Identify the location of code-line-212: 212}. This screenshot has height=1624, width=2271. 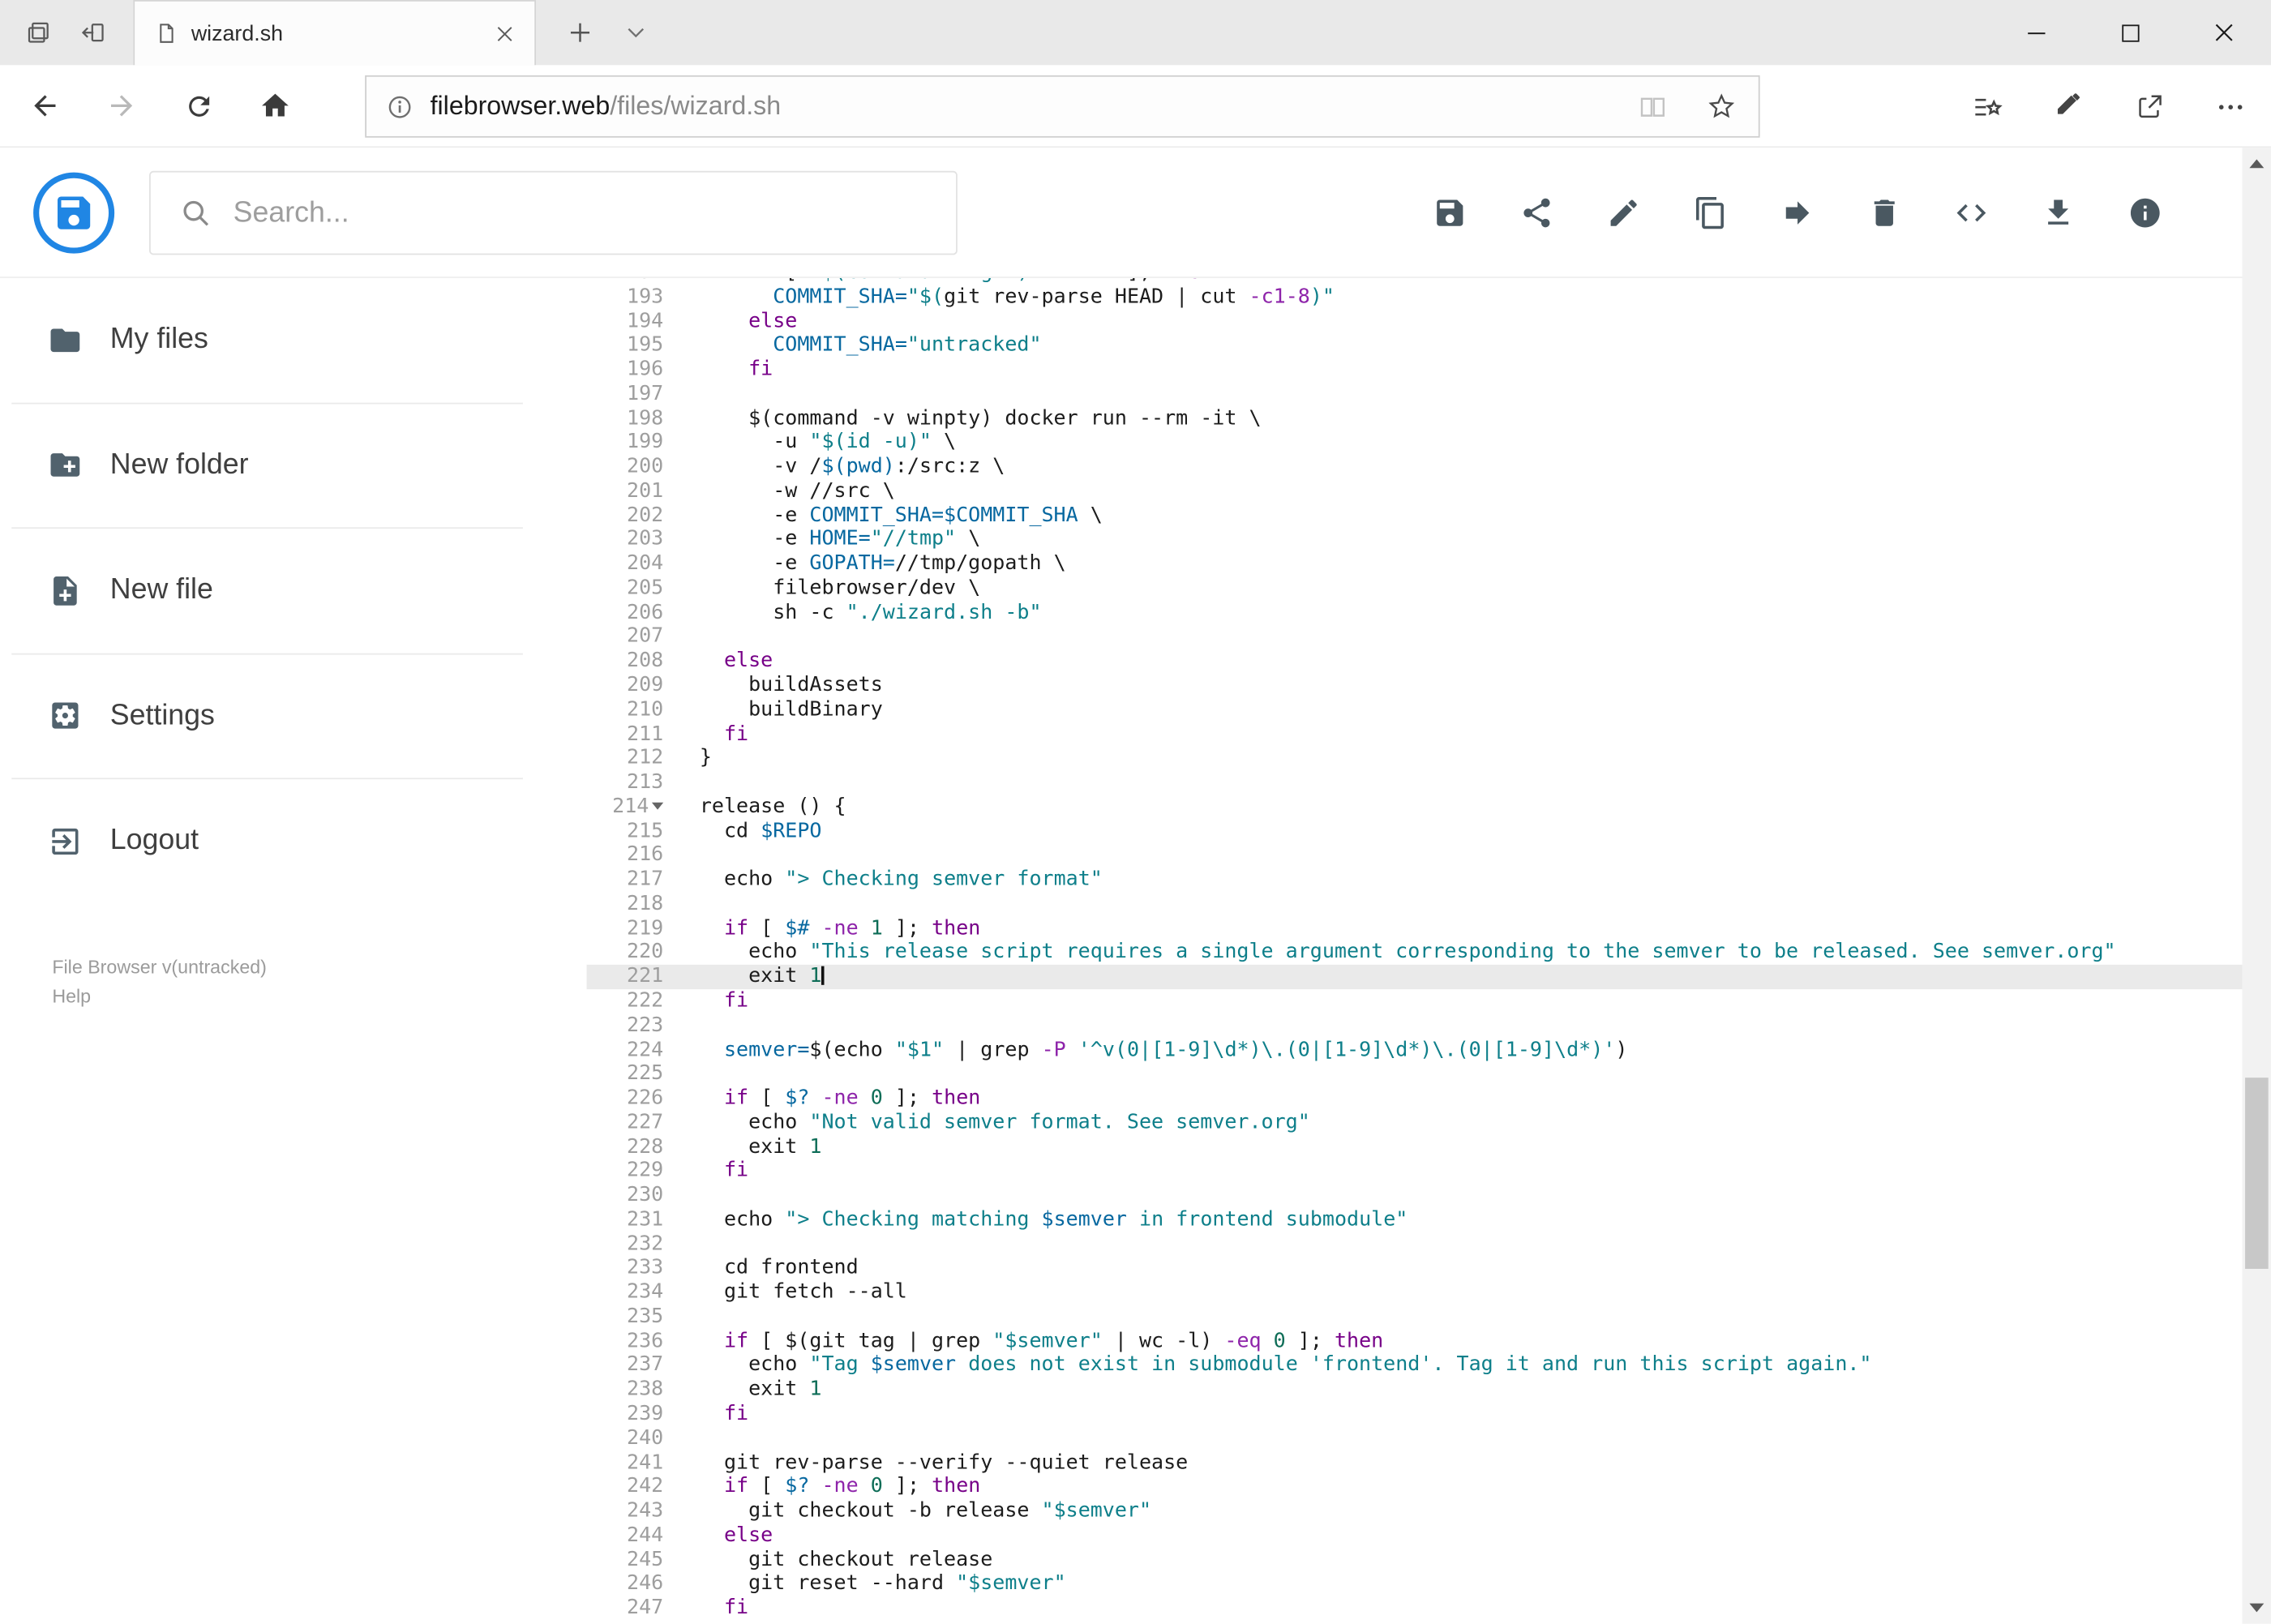
(1415, 759).